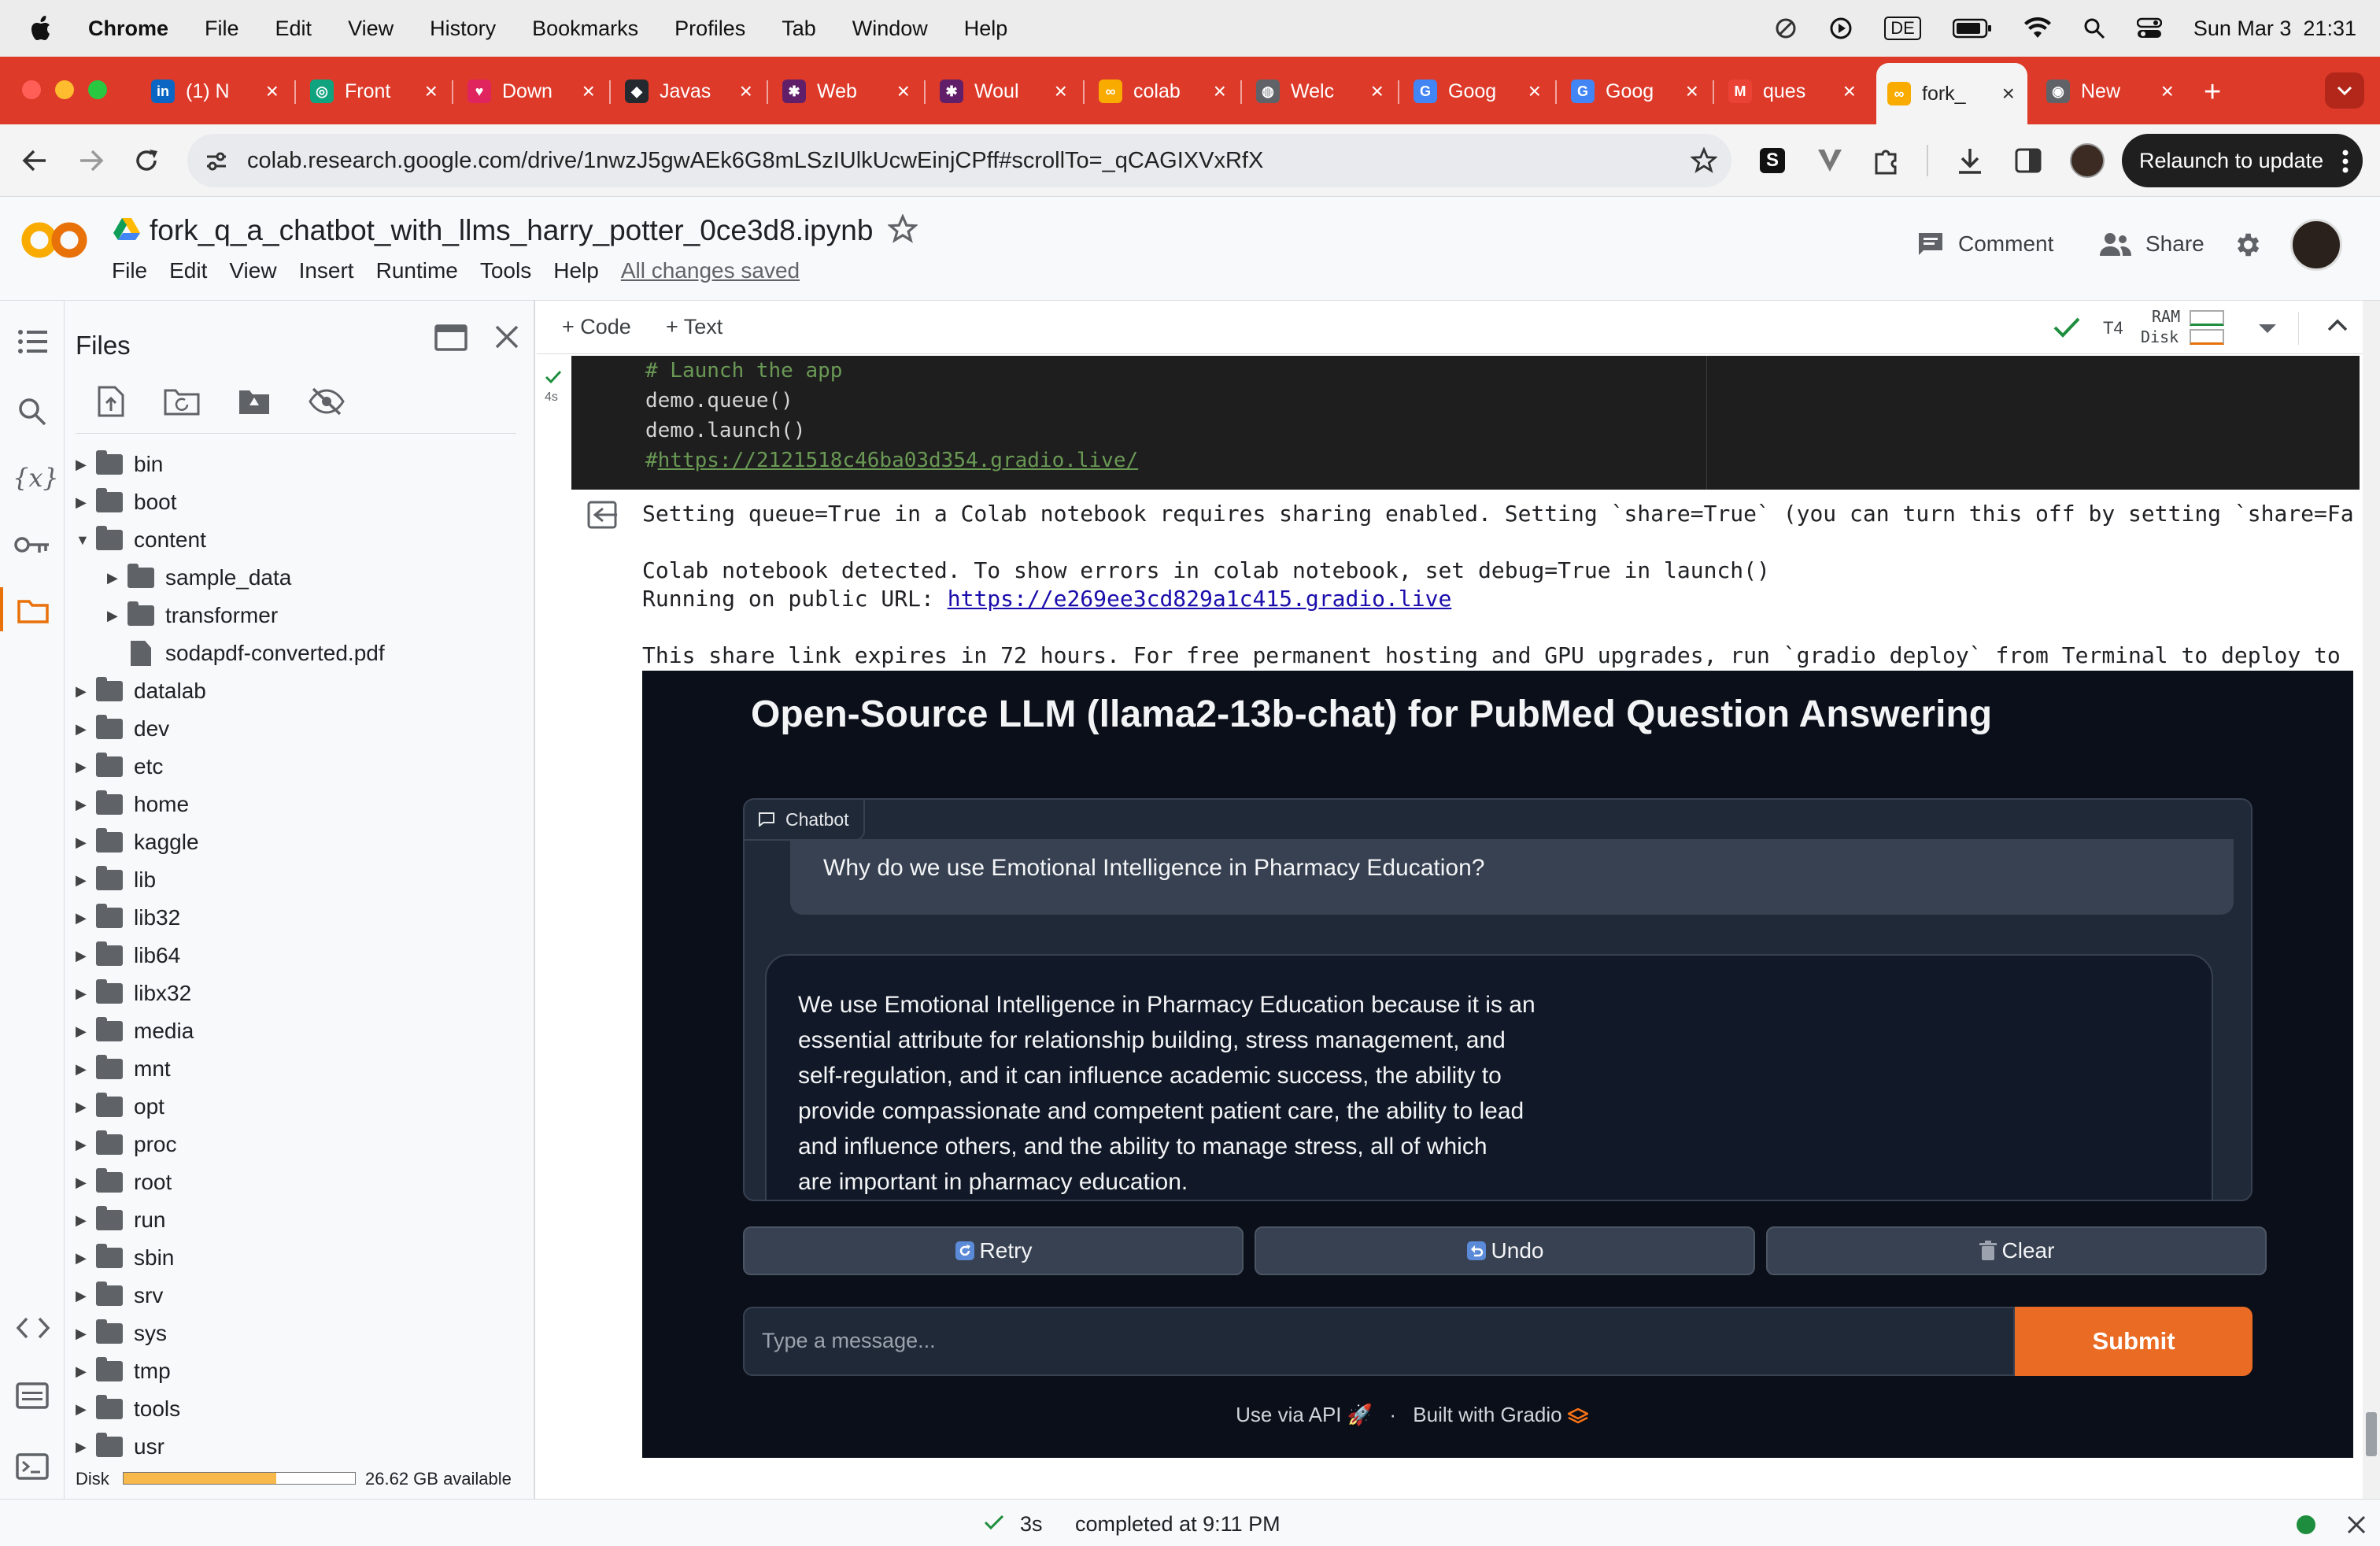 The width and height of the screenshot is (2380, 1546). Describe the element at coordinates (32, 1466) in the screenshot. I see `terminal-icon` at that location.